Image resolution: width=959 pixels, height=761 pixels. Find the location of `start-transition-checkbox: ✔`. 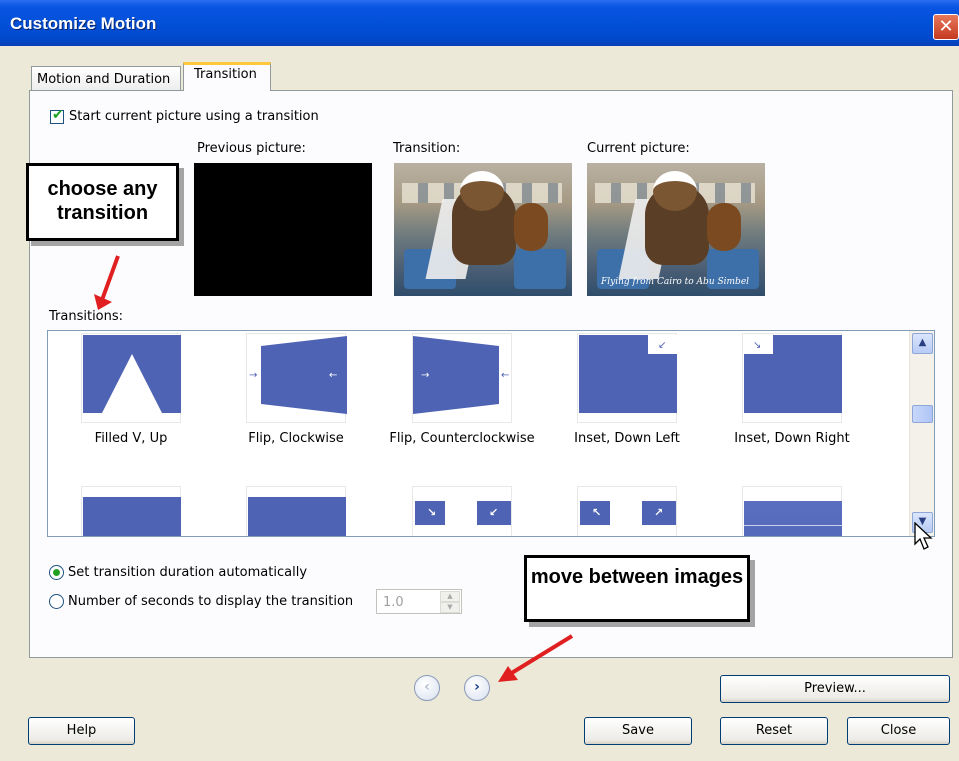

start-transition-checkbox: ✔ is located at coordinates (57, 115).